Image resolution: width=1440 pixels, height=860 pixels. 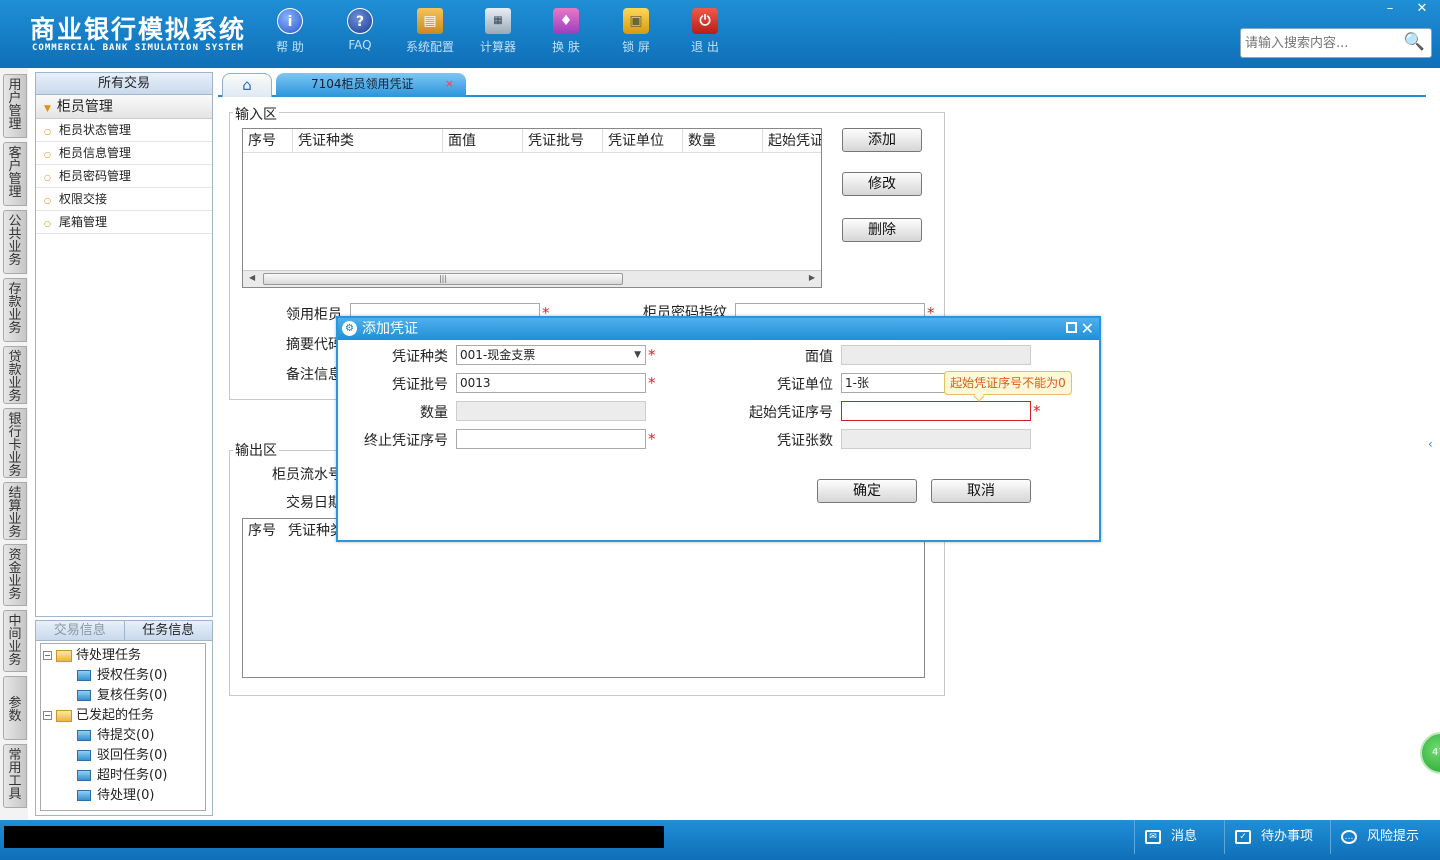 I want to click on toolbar-exit-button: ⏻ 退 出, so click(x=705, y=31).